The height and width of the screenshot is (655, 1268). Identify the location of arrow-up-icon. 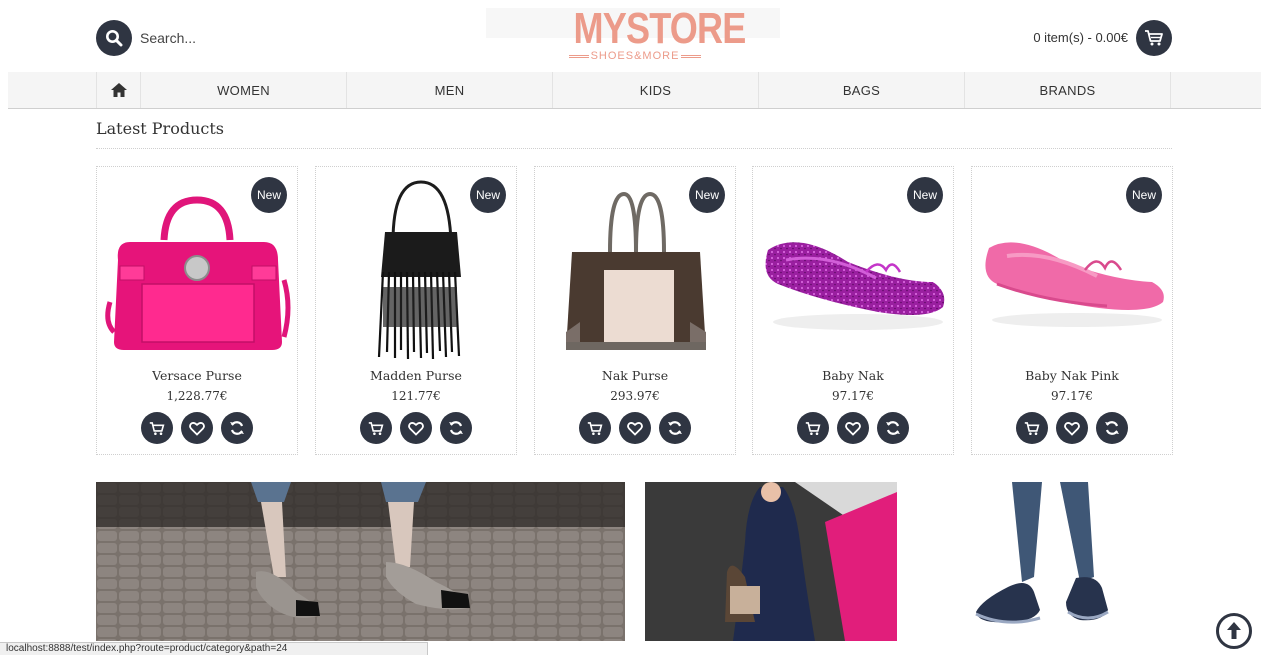
(1234, 630).